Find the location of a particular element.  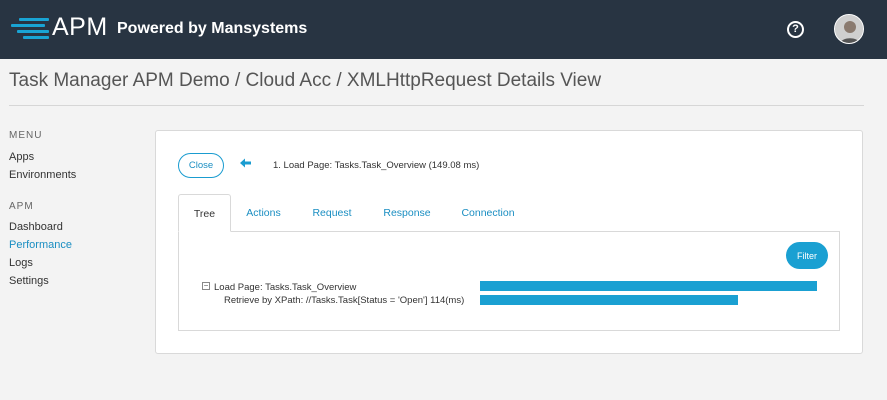

close-button: Close is located at coordinates (201, 165).